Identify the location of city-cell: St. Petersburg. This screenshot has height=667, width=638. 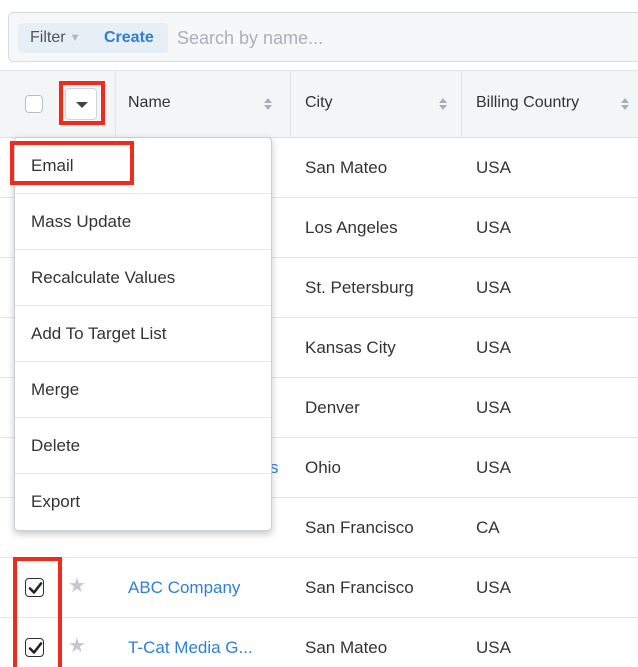
(359, 287).